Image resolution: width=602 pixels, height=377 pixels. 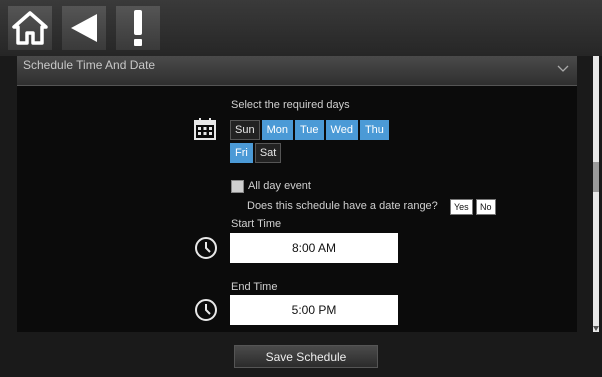 I want to click on top-bar, so click(x=301, y=28).